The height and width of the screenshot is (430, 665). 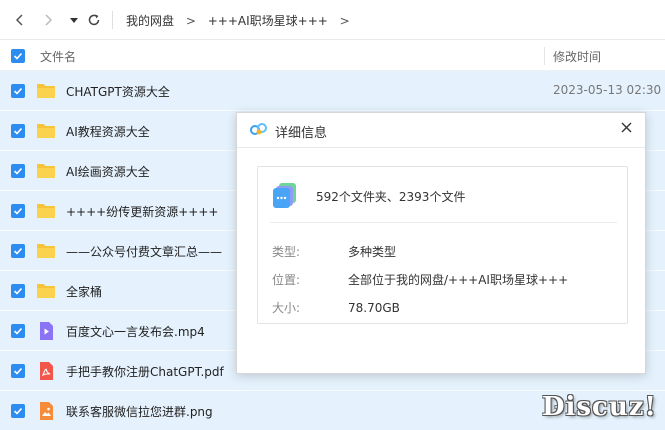 What do you see at coordinates (112, 20) in the screenshot?
I see `toolbar-divider` at bounding box center [112, 20].